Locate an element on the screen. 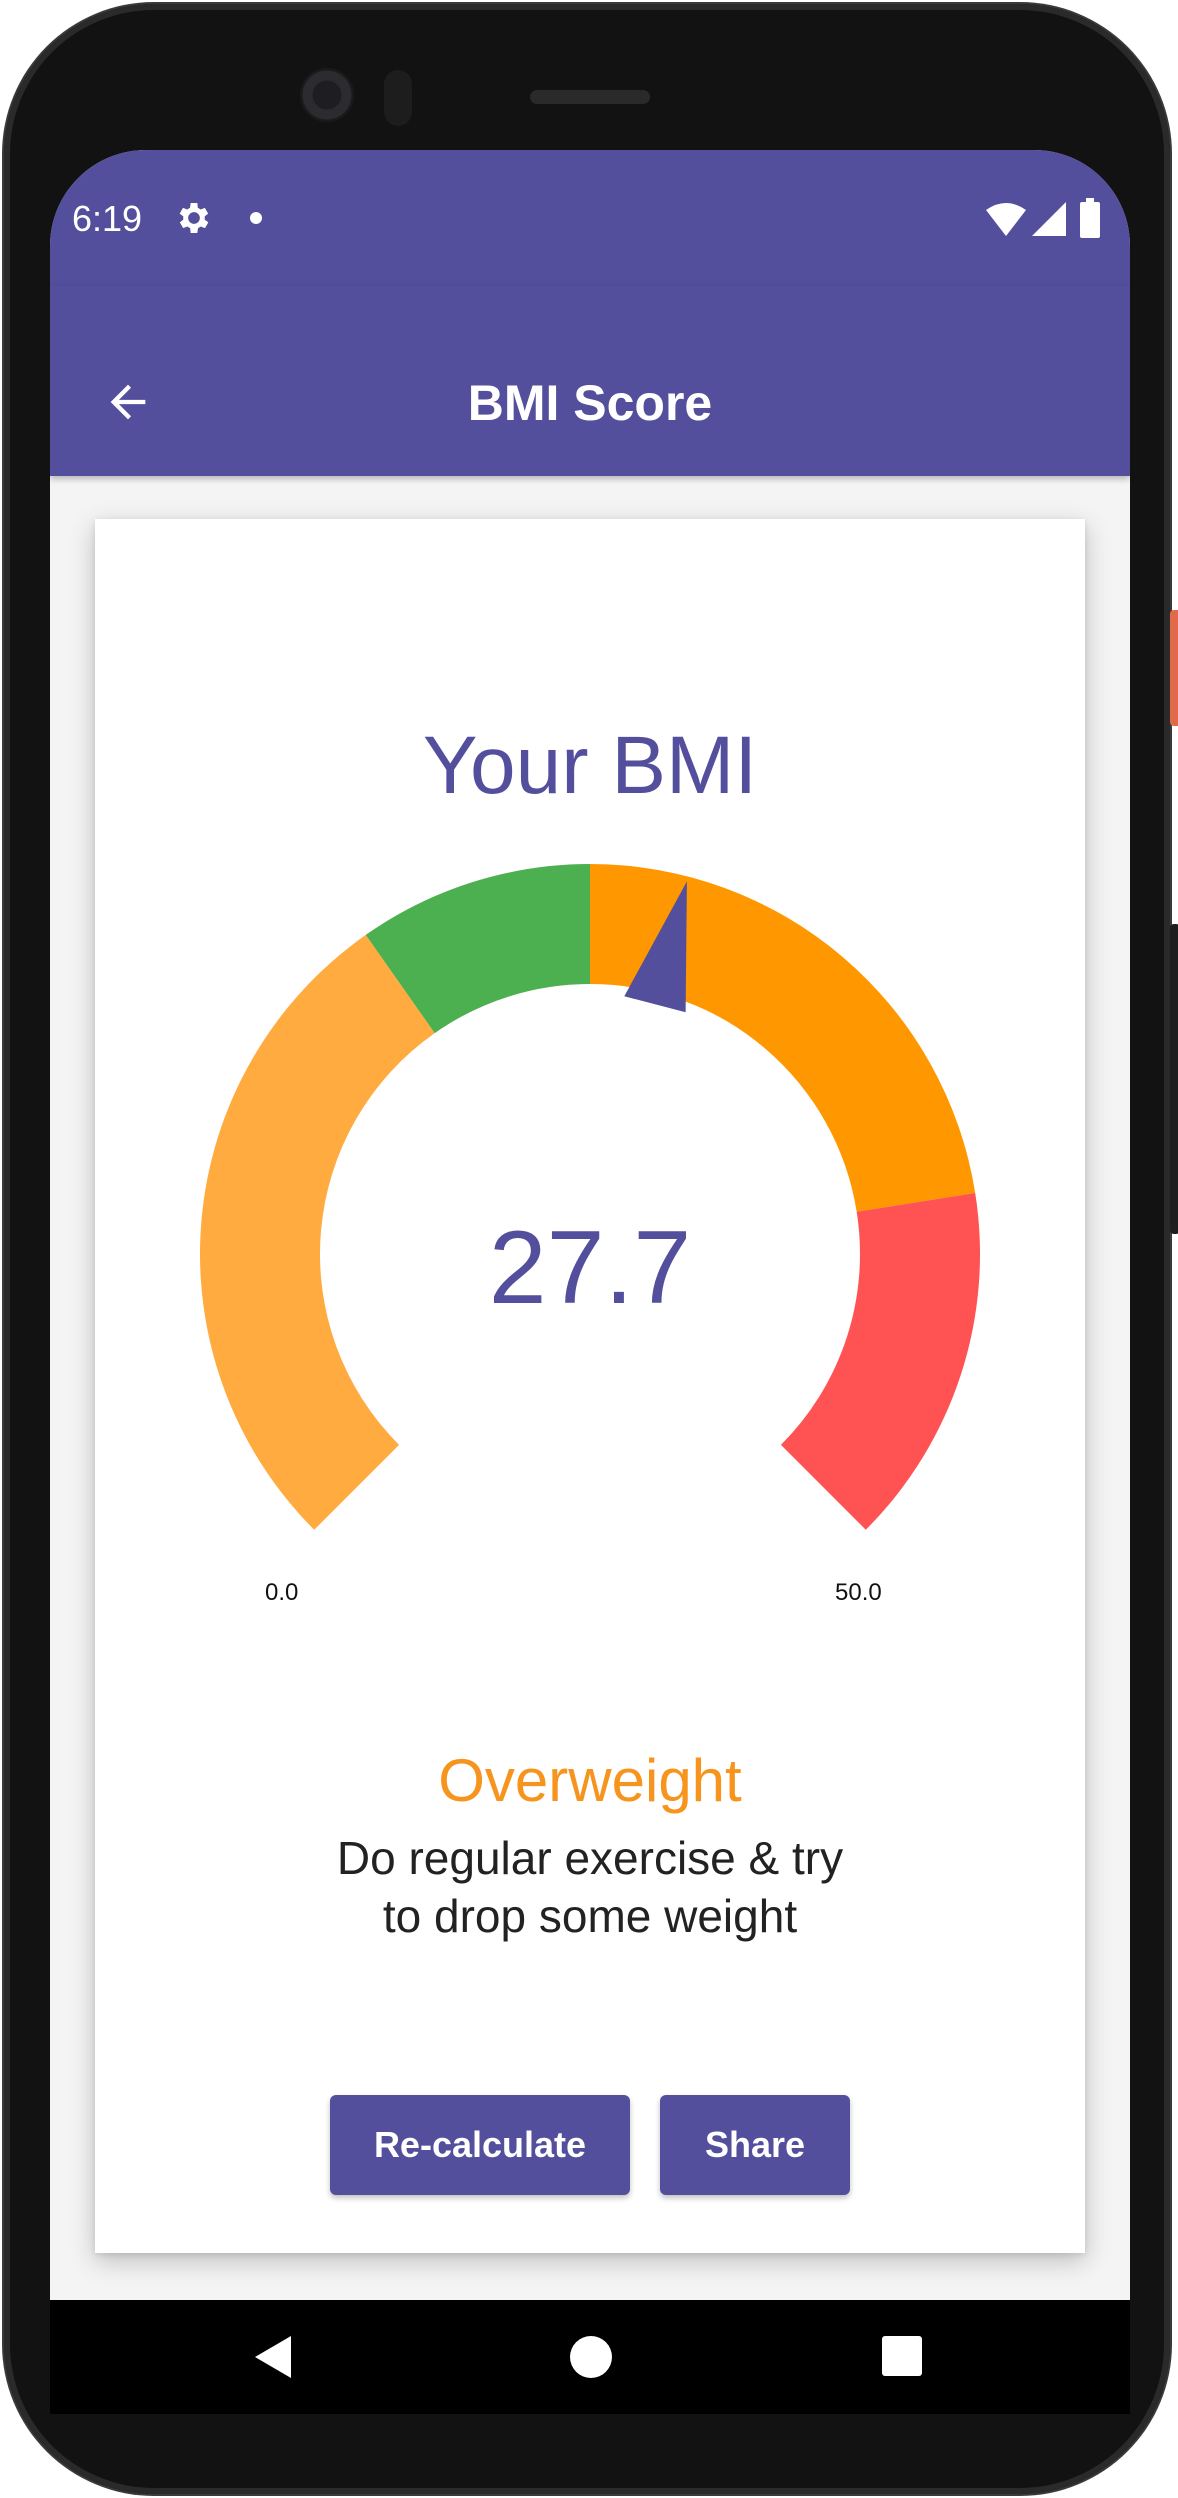 This screenshot has width=1178, height=2498. volume-button is located at coordinates (1174, 1079).